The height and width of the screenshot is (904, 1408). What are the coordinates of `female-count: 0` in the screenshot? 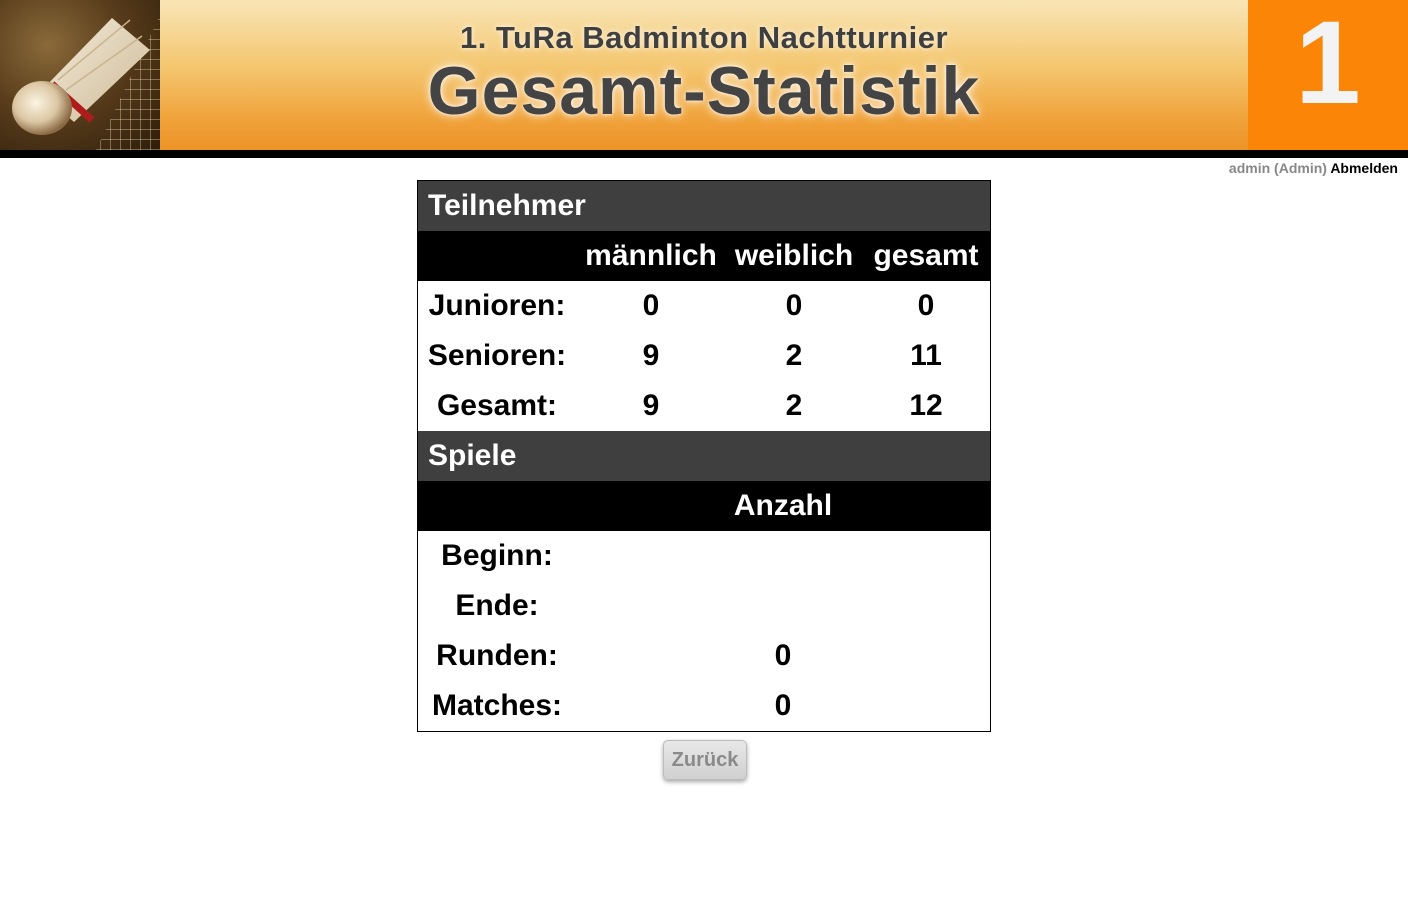 It's located at (794, 305).